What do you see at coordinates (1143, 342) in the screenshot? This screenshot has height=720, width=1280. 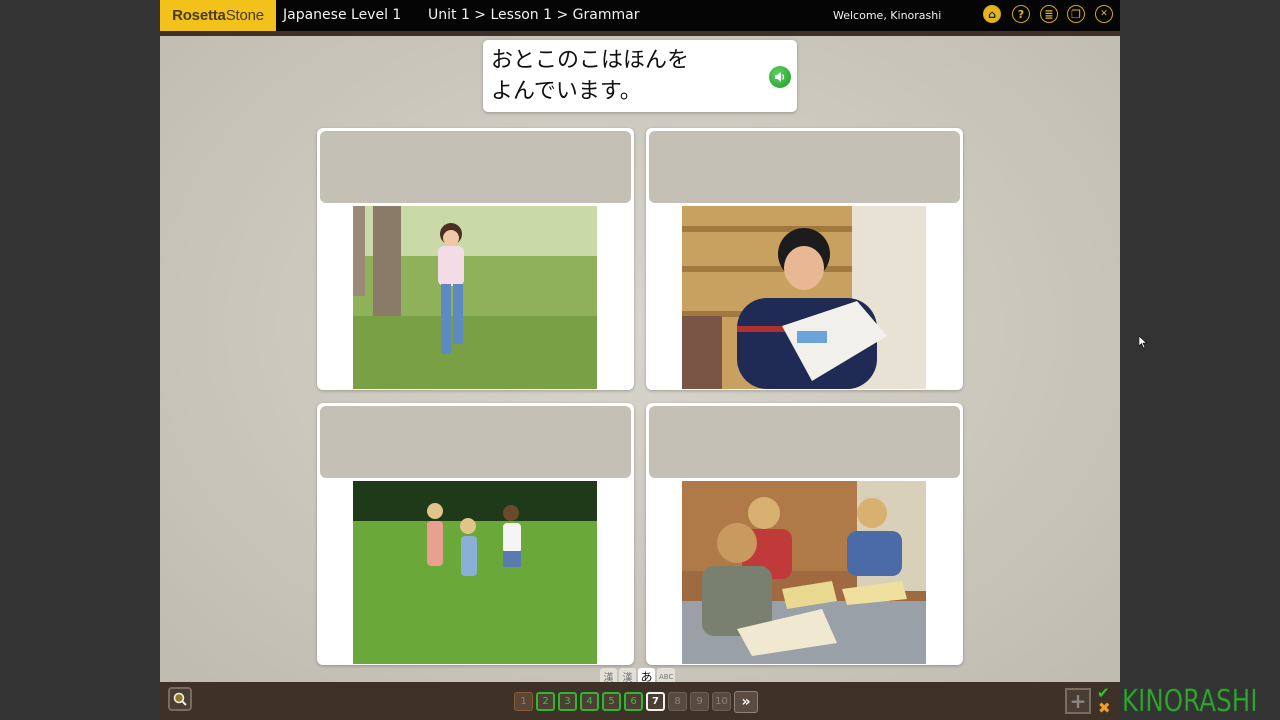 I see `mouse-cursor-icon` at bounding box center [1143, 342].